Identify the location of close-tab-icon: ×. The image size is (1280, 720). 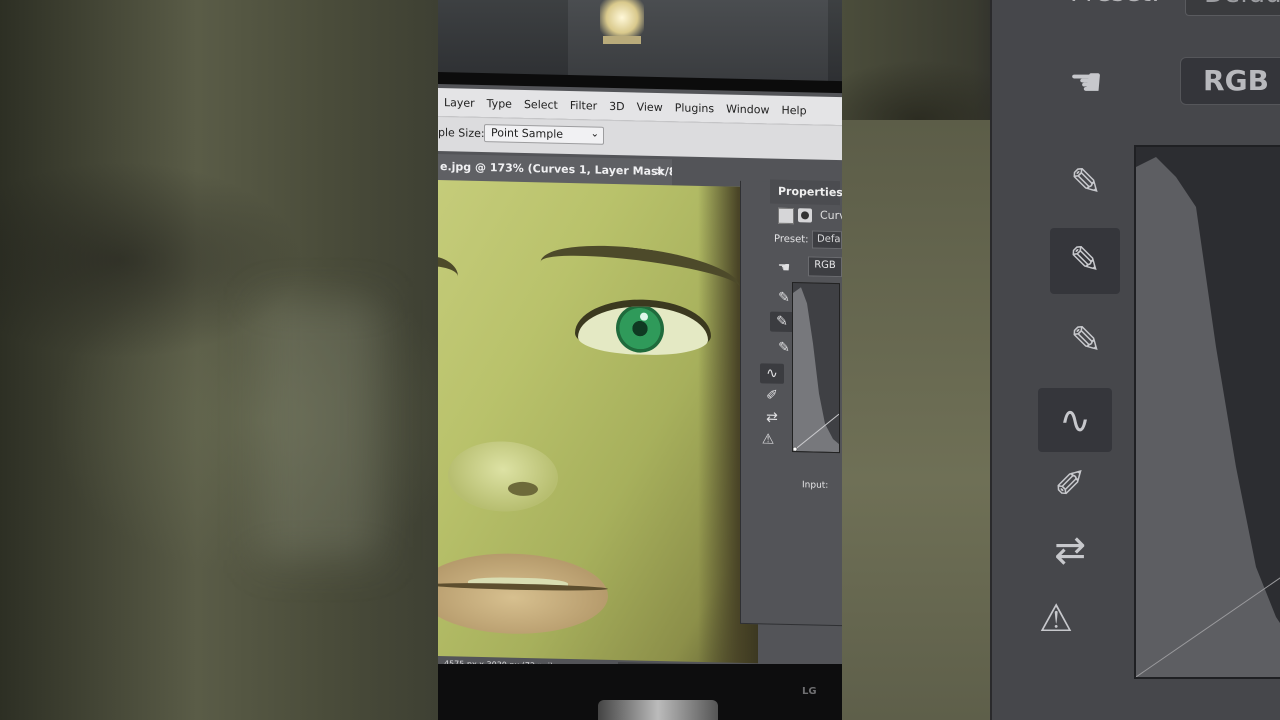
(659, 172).